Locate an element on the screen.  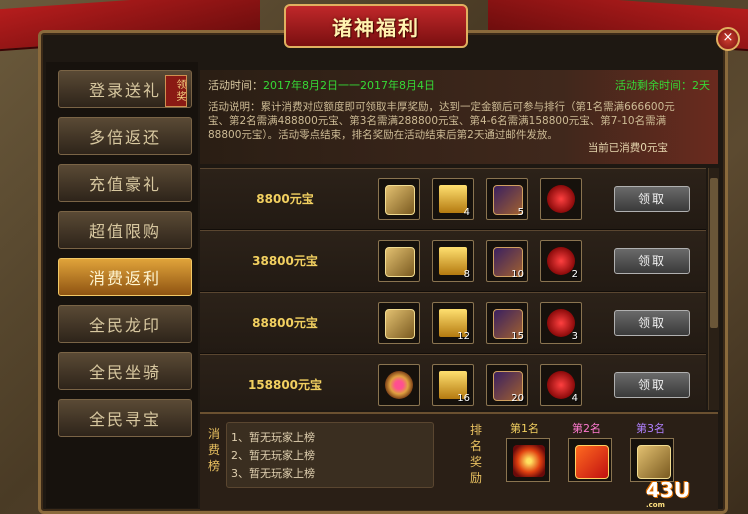
tier-amount: 38800元宝 is located at coordinates (285, 261).